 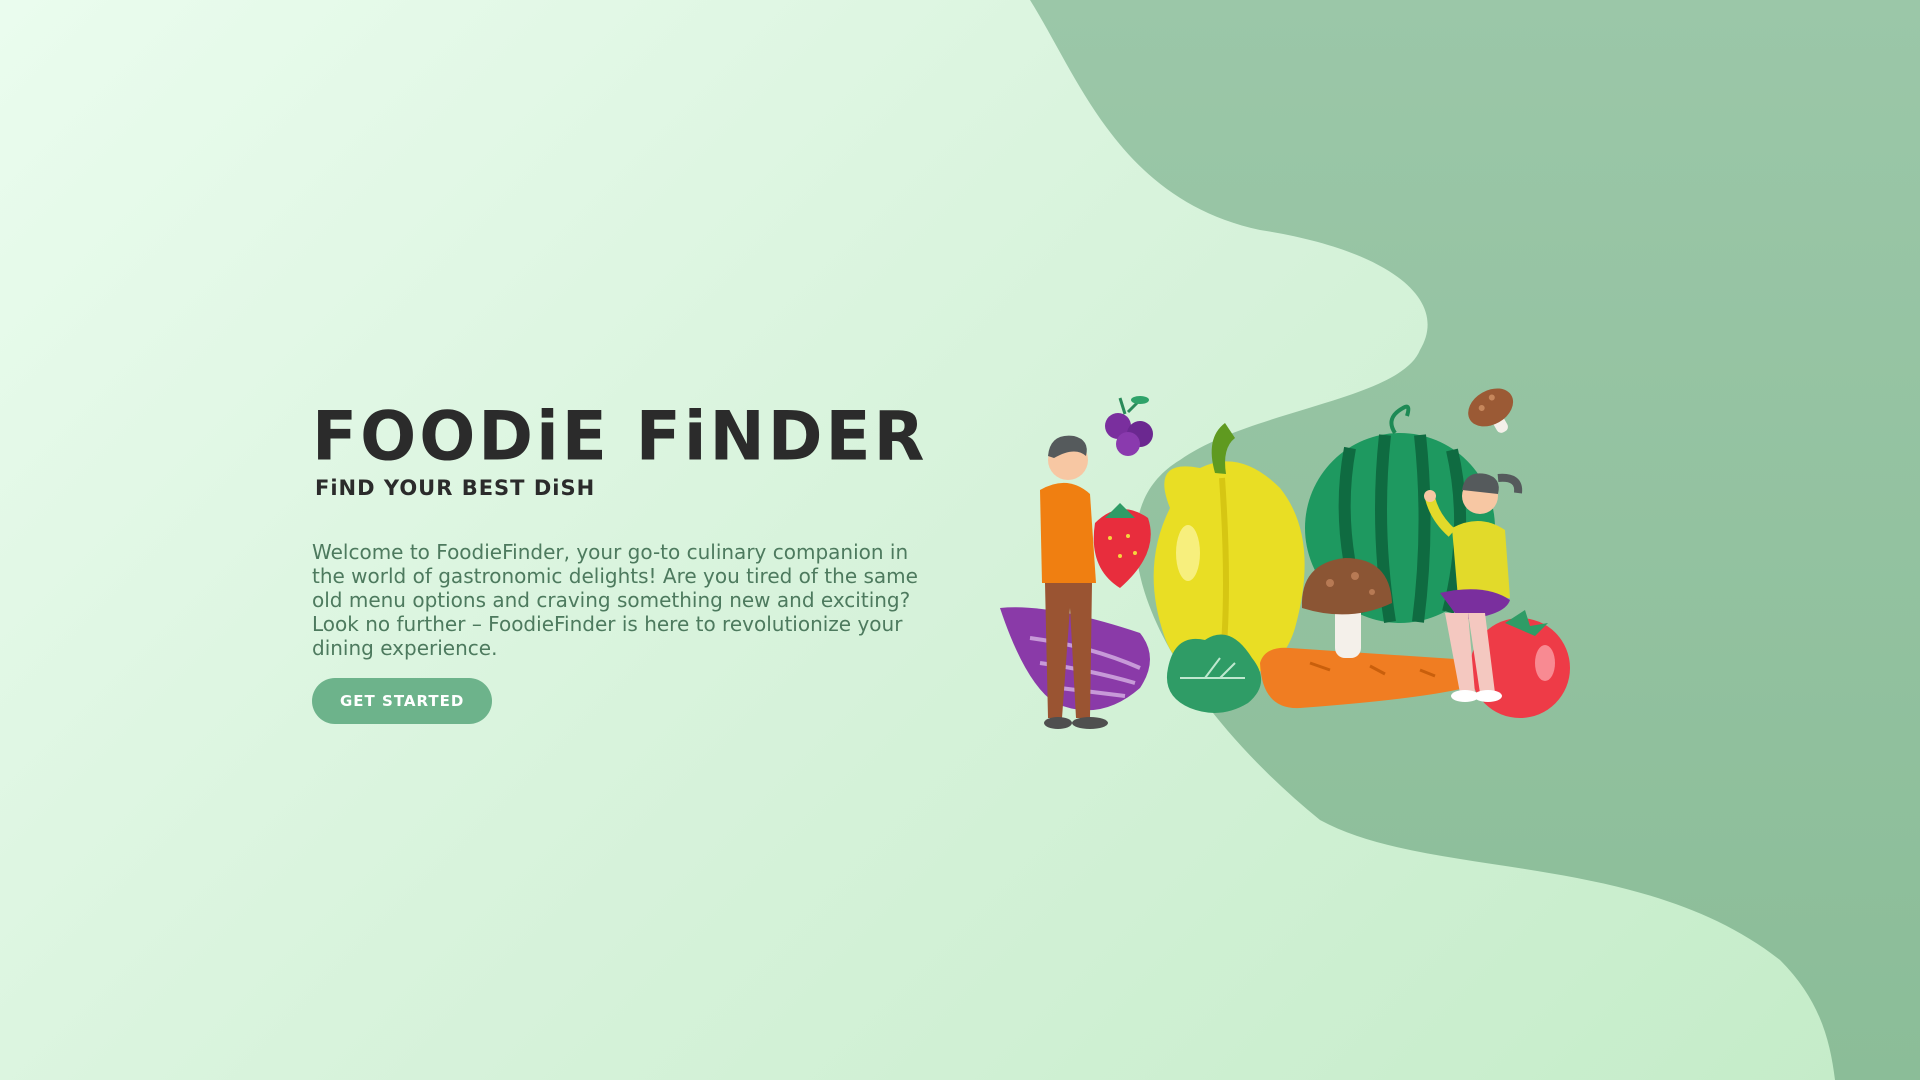 I want to click on brand-tagline: FiND YOUR BEST DiSH, so click(x=455, y=488).